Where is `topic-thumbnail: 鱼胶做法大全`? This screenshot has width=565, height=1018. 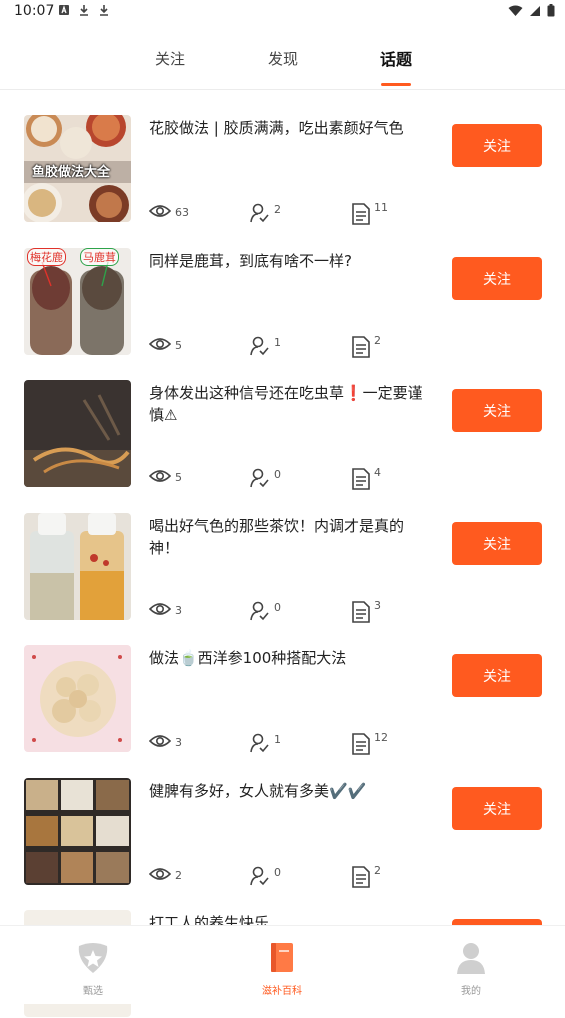
topic-thumbnail: 鱼胶做法大全 is located at coordinates (77, 168).